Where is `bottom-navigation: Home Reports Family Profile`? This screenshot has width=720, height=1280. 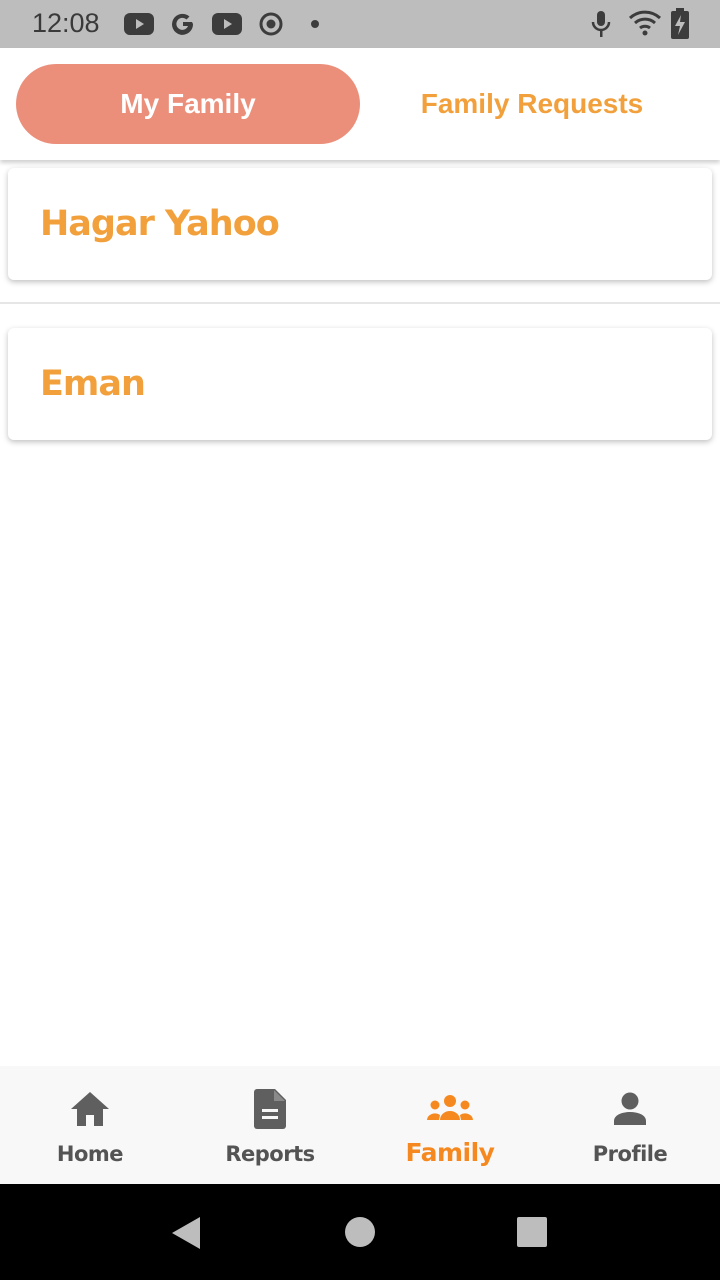 bottom-navigation: Home Reports Family Profile is located at coordinates (360, 1125).